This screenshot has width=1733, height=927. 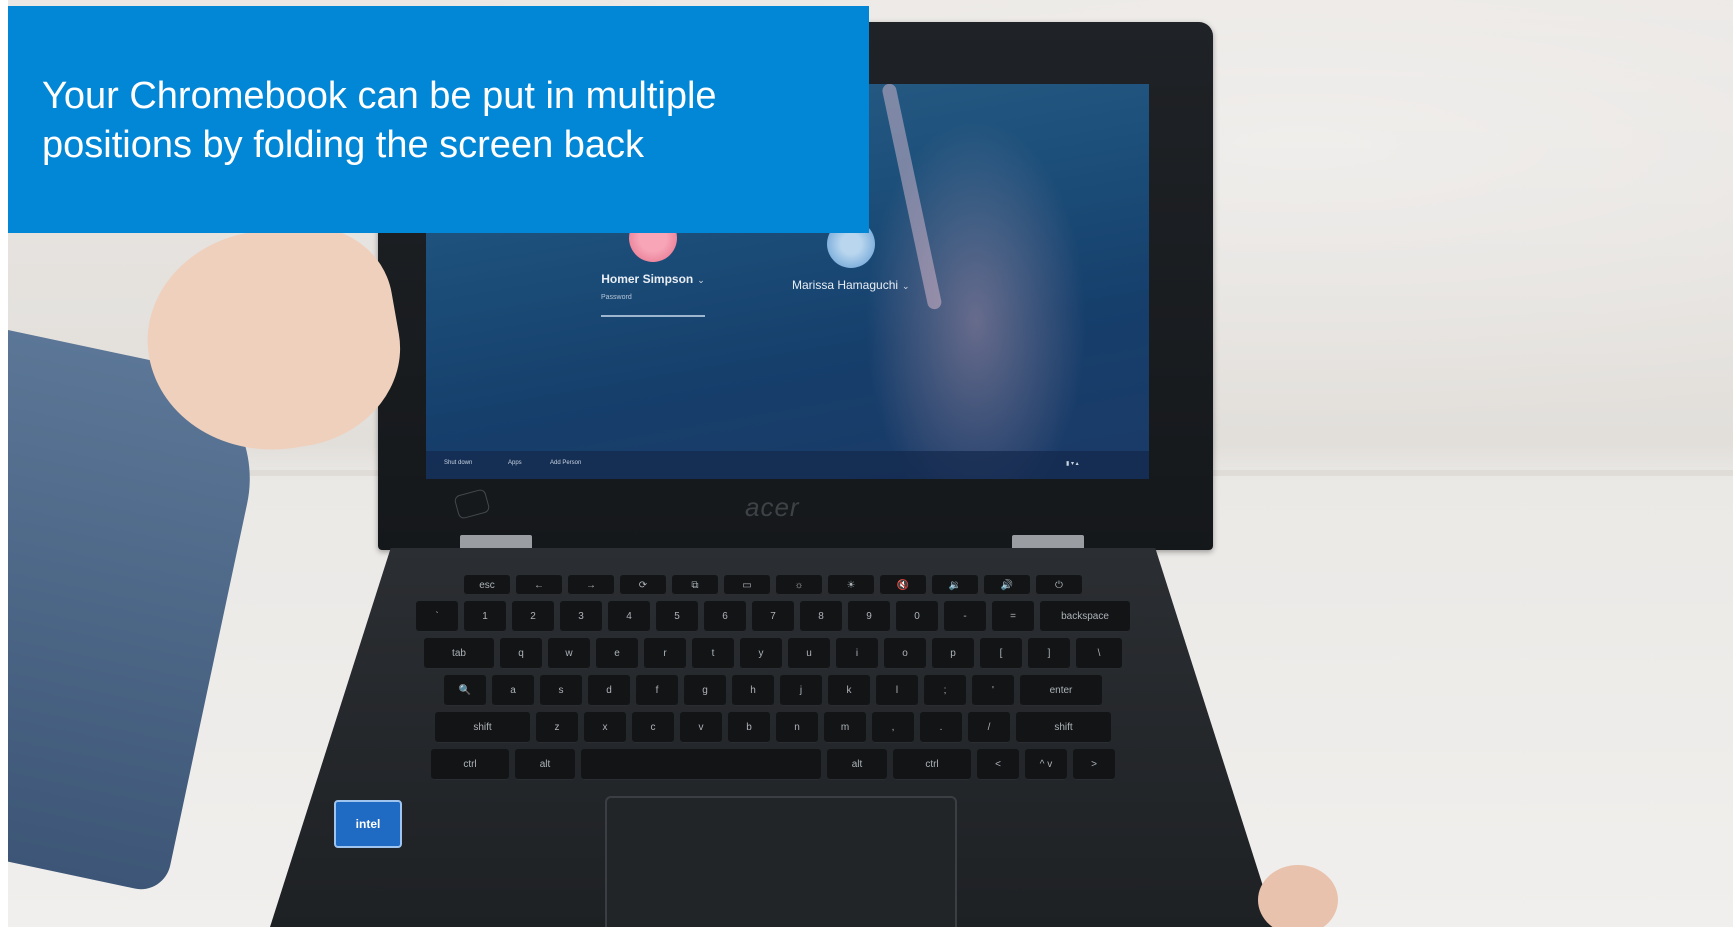 What do you see at coordinates (725, 616) in the screenshot?
I see `keyboard-key: 6` at bounding box center [725, 616].